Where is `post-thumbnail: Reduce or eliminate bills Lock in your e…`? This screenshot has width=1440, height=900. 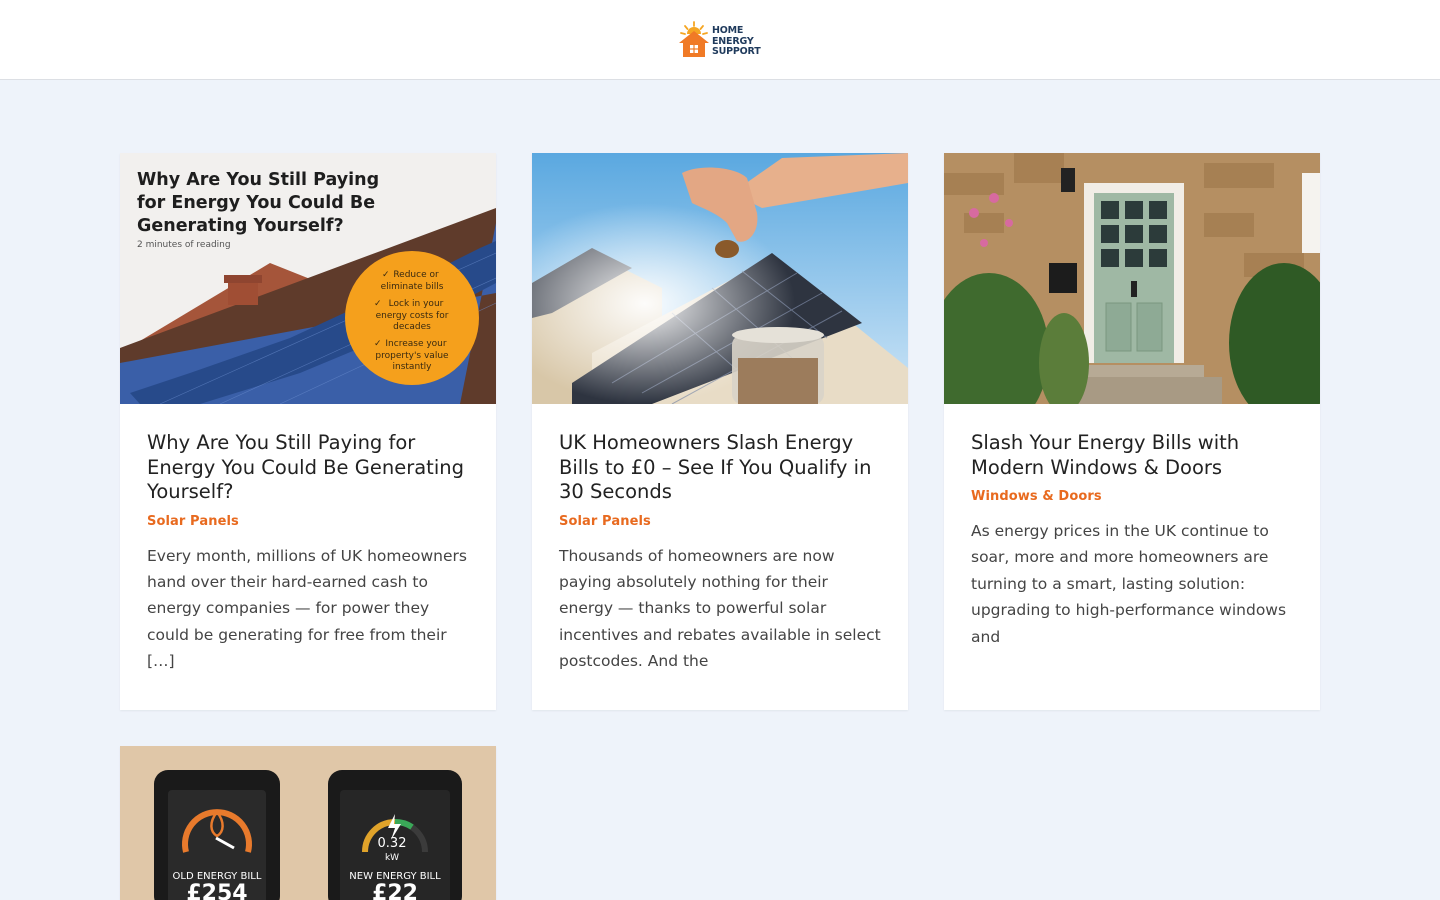
post-thumbnail: Reduce or eliminate bills Lock in your e… is located at coordinates (308, 278).